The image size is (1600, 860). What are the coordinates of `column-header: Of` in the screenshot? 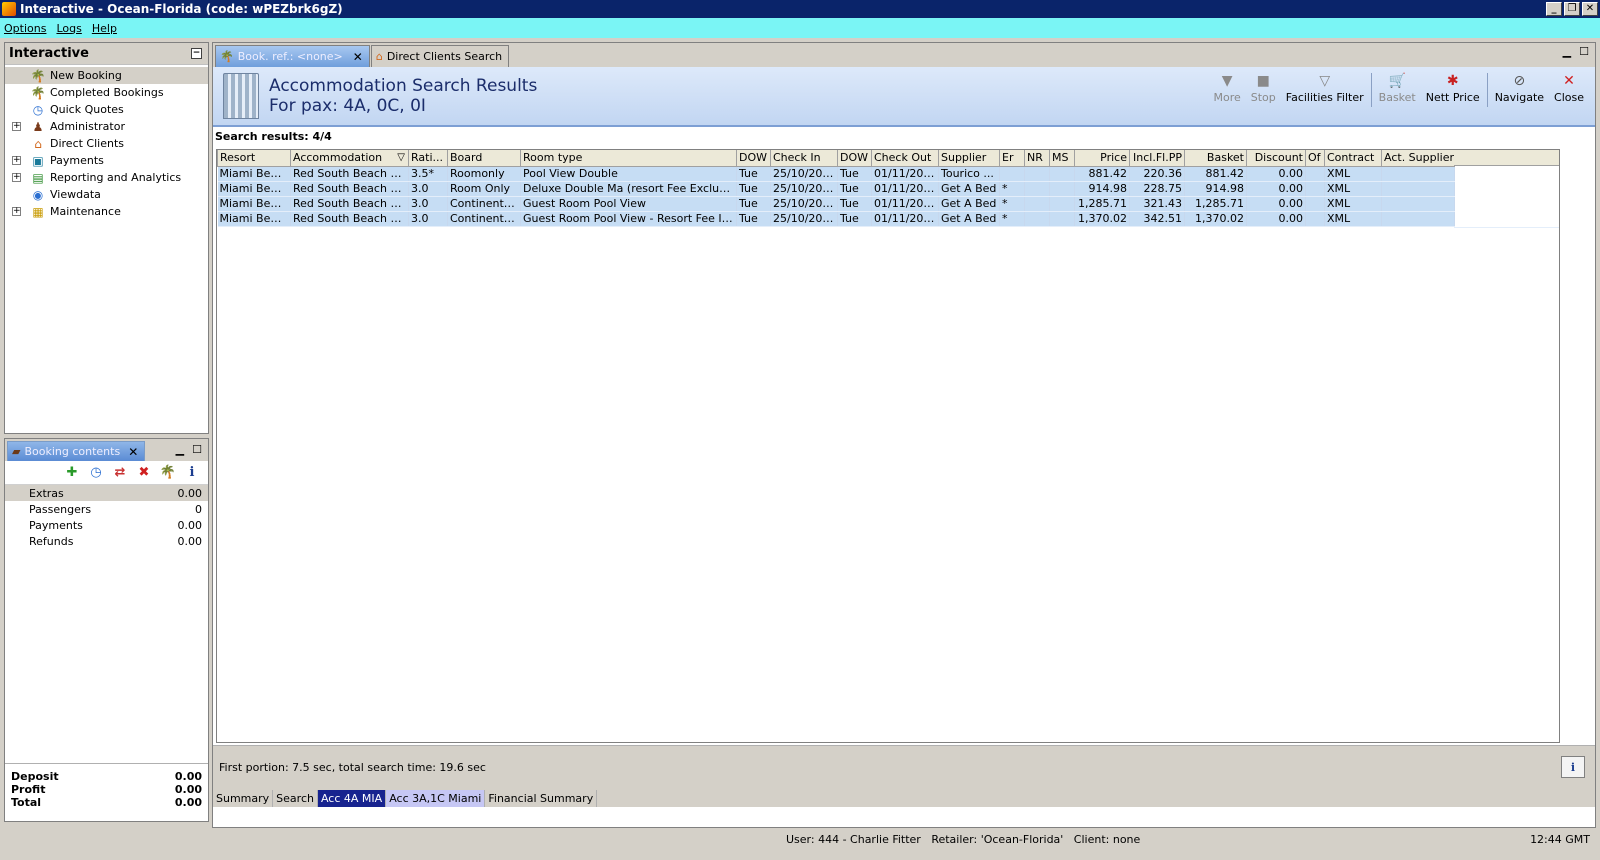 It's located at (1315, 158).